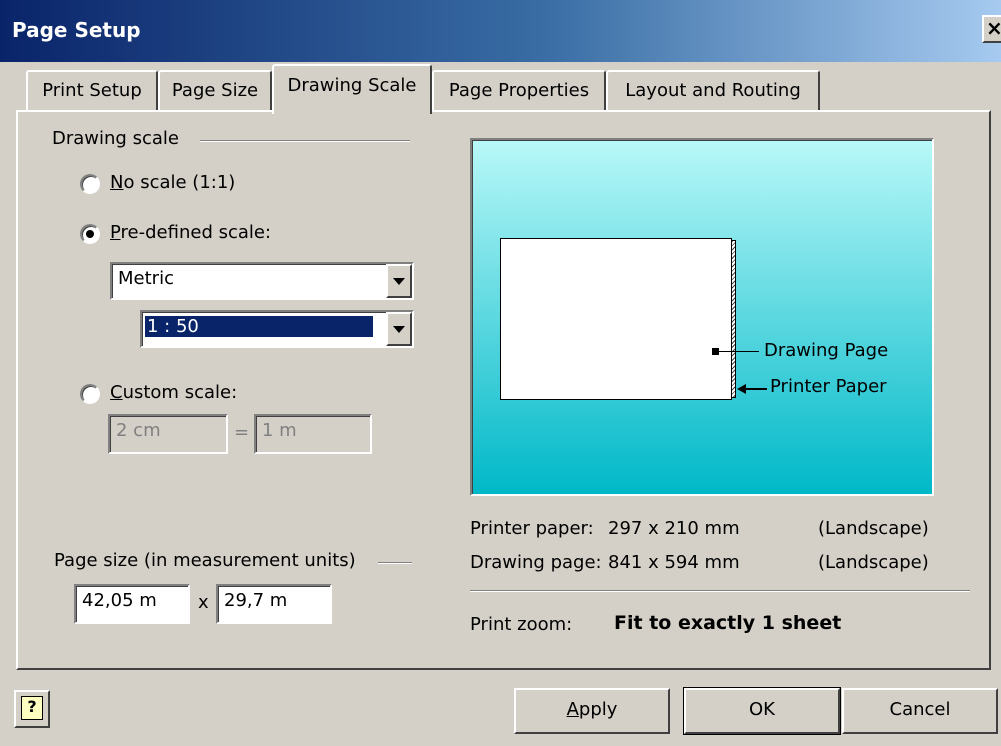 This screenshot has width=1001, height=746. Describe the element at coordinates (180, 392) in the screenshot. I see `custom-scale-label: ustom scale:` at that location.